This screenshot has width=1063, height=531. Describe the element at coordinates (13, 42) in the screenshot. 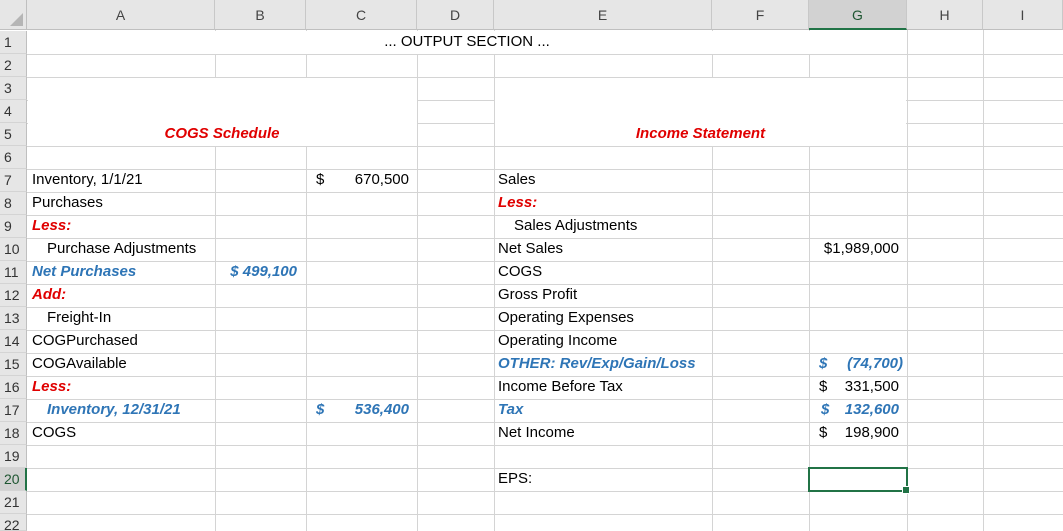

I see `row-header-1: 1` at that location.